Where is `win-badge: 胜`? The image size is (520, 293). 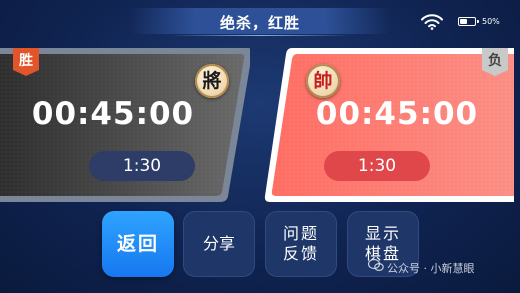
win-badge: 胜 is located at coordinates (26, 62).